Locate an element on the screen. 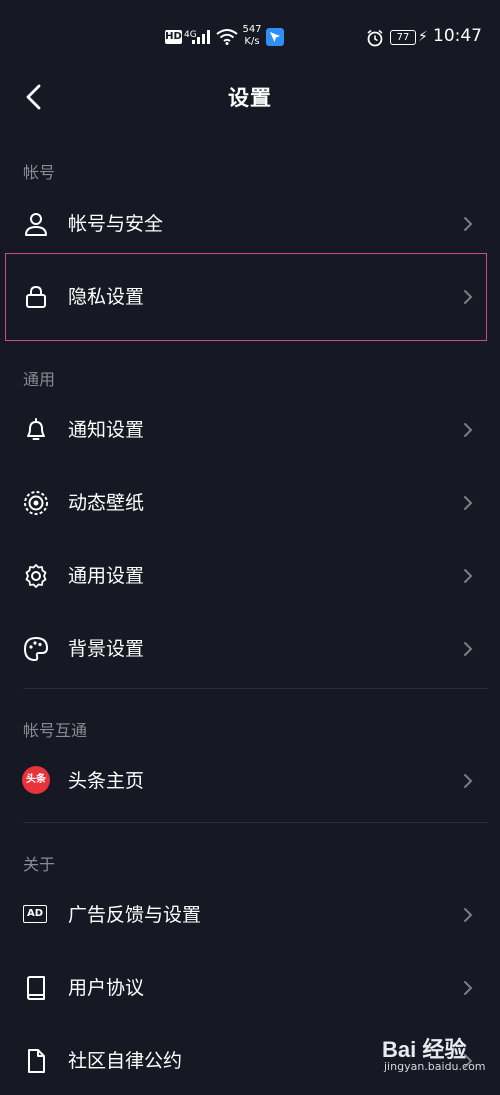  row-account-security: 帐号与安全 is located at coordinates (250, 223).